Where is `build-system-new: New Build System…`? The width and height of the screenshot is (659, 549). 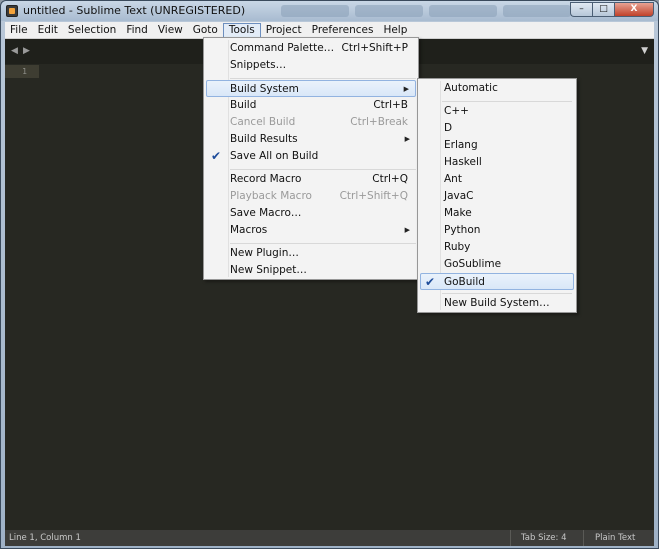
build-system-new: New Build System… is located at coordinates (497, 303).